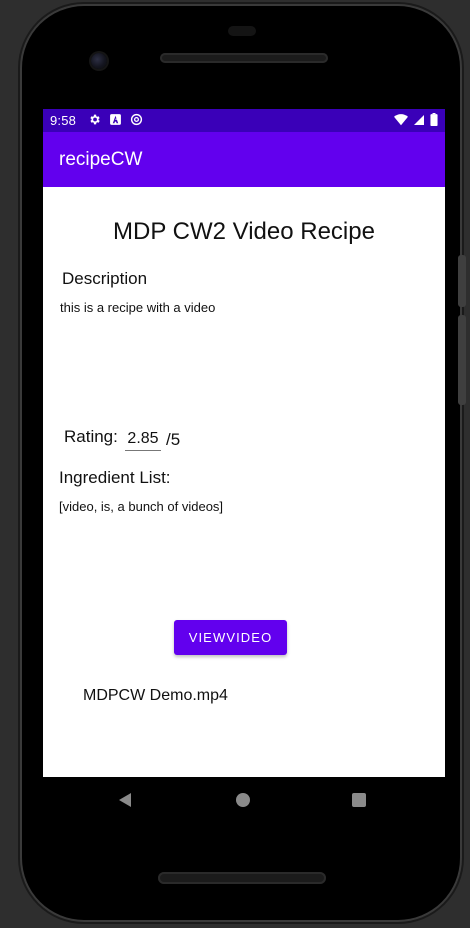 The image size is (470, 928). Describe the element at coordinates (101, 159) in the screenshot. I see `app-title: recipeCW` at that location.